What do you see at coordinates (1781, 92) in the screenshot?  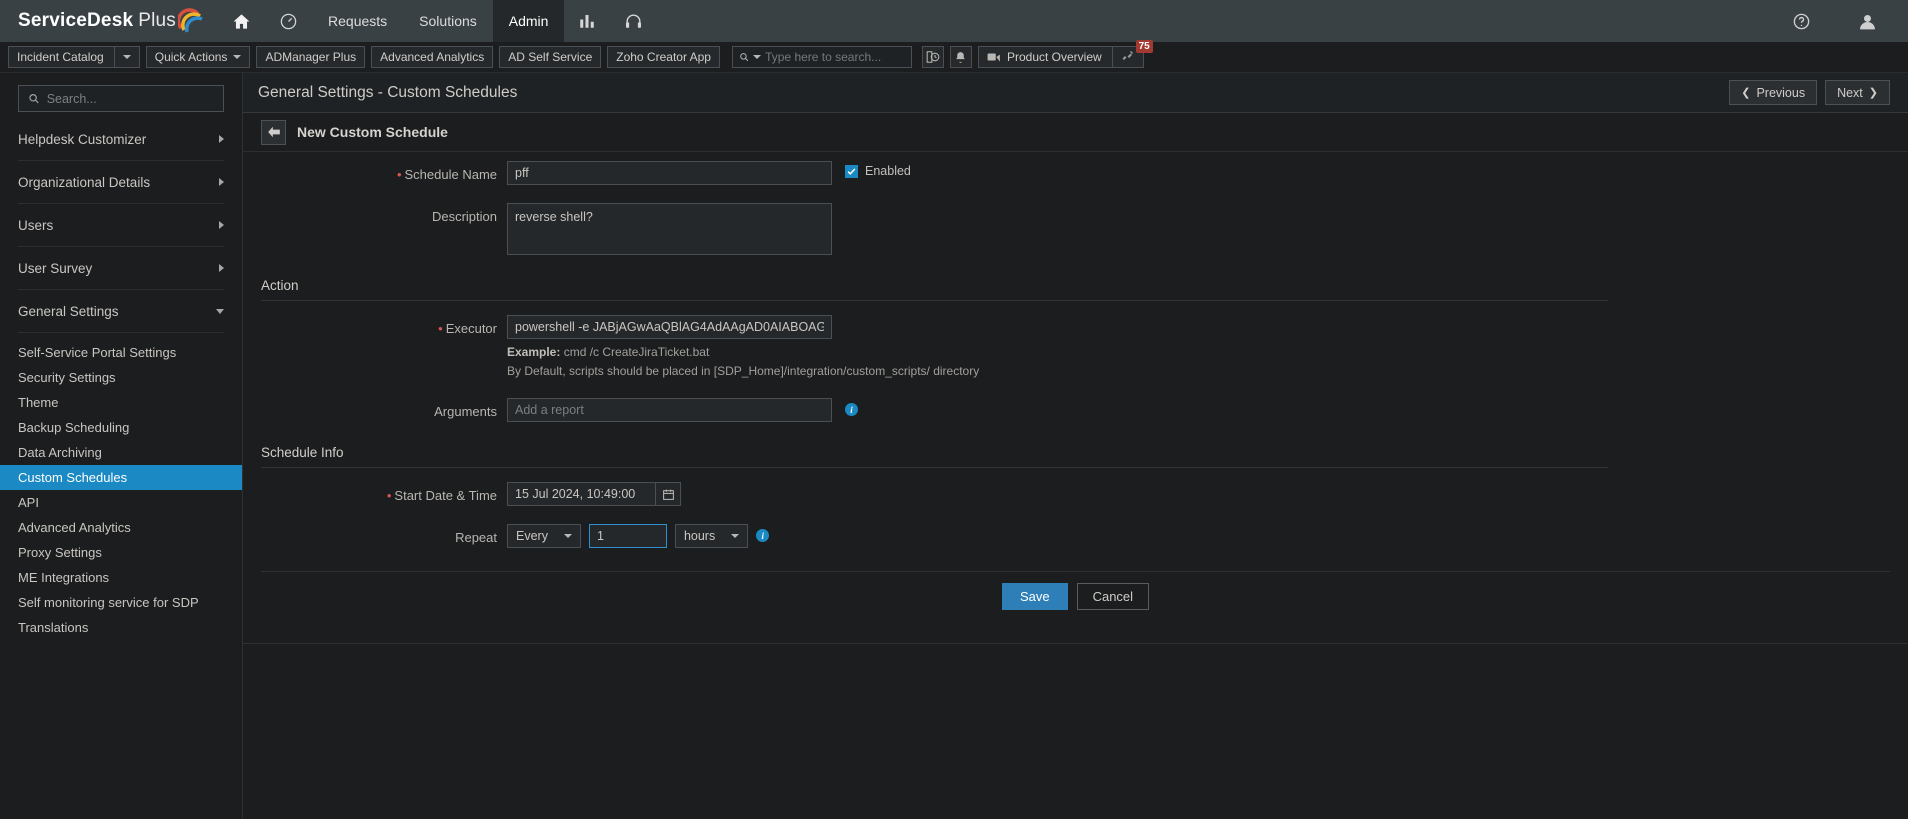 I see `previous-label: Previous` at bounding box center [1781, 92].